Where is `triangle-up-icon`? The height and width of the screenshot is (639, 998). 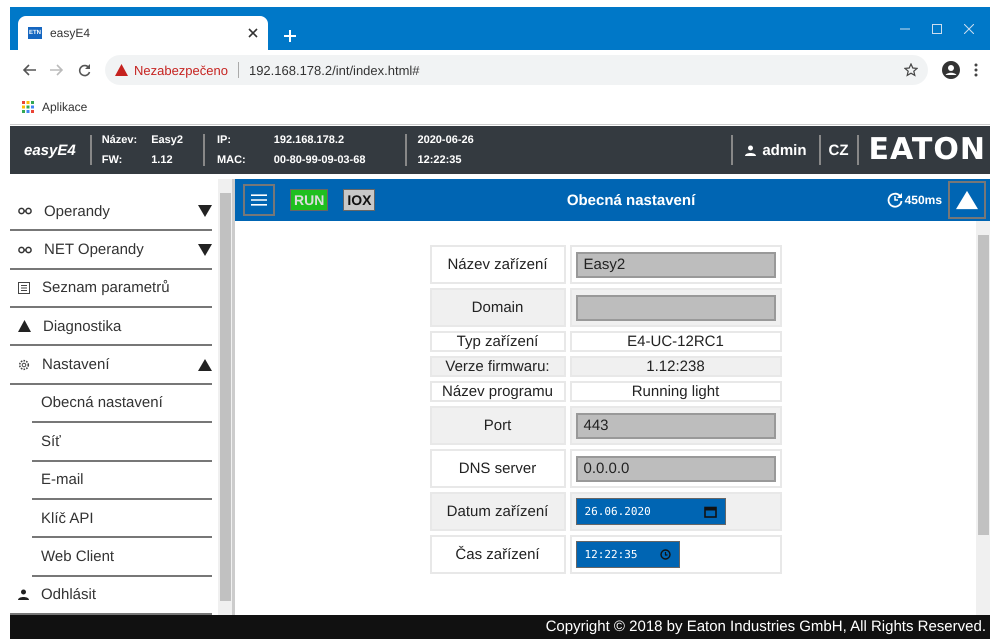 triangle-up-icon is located at coordinates (967, 200).